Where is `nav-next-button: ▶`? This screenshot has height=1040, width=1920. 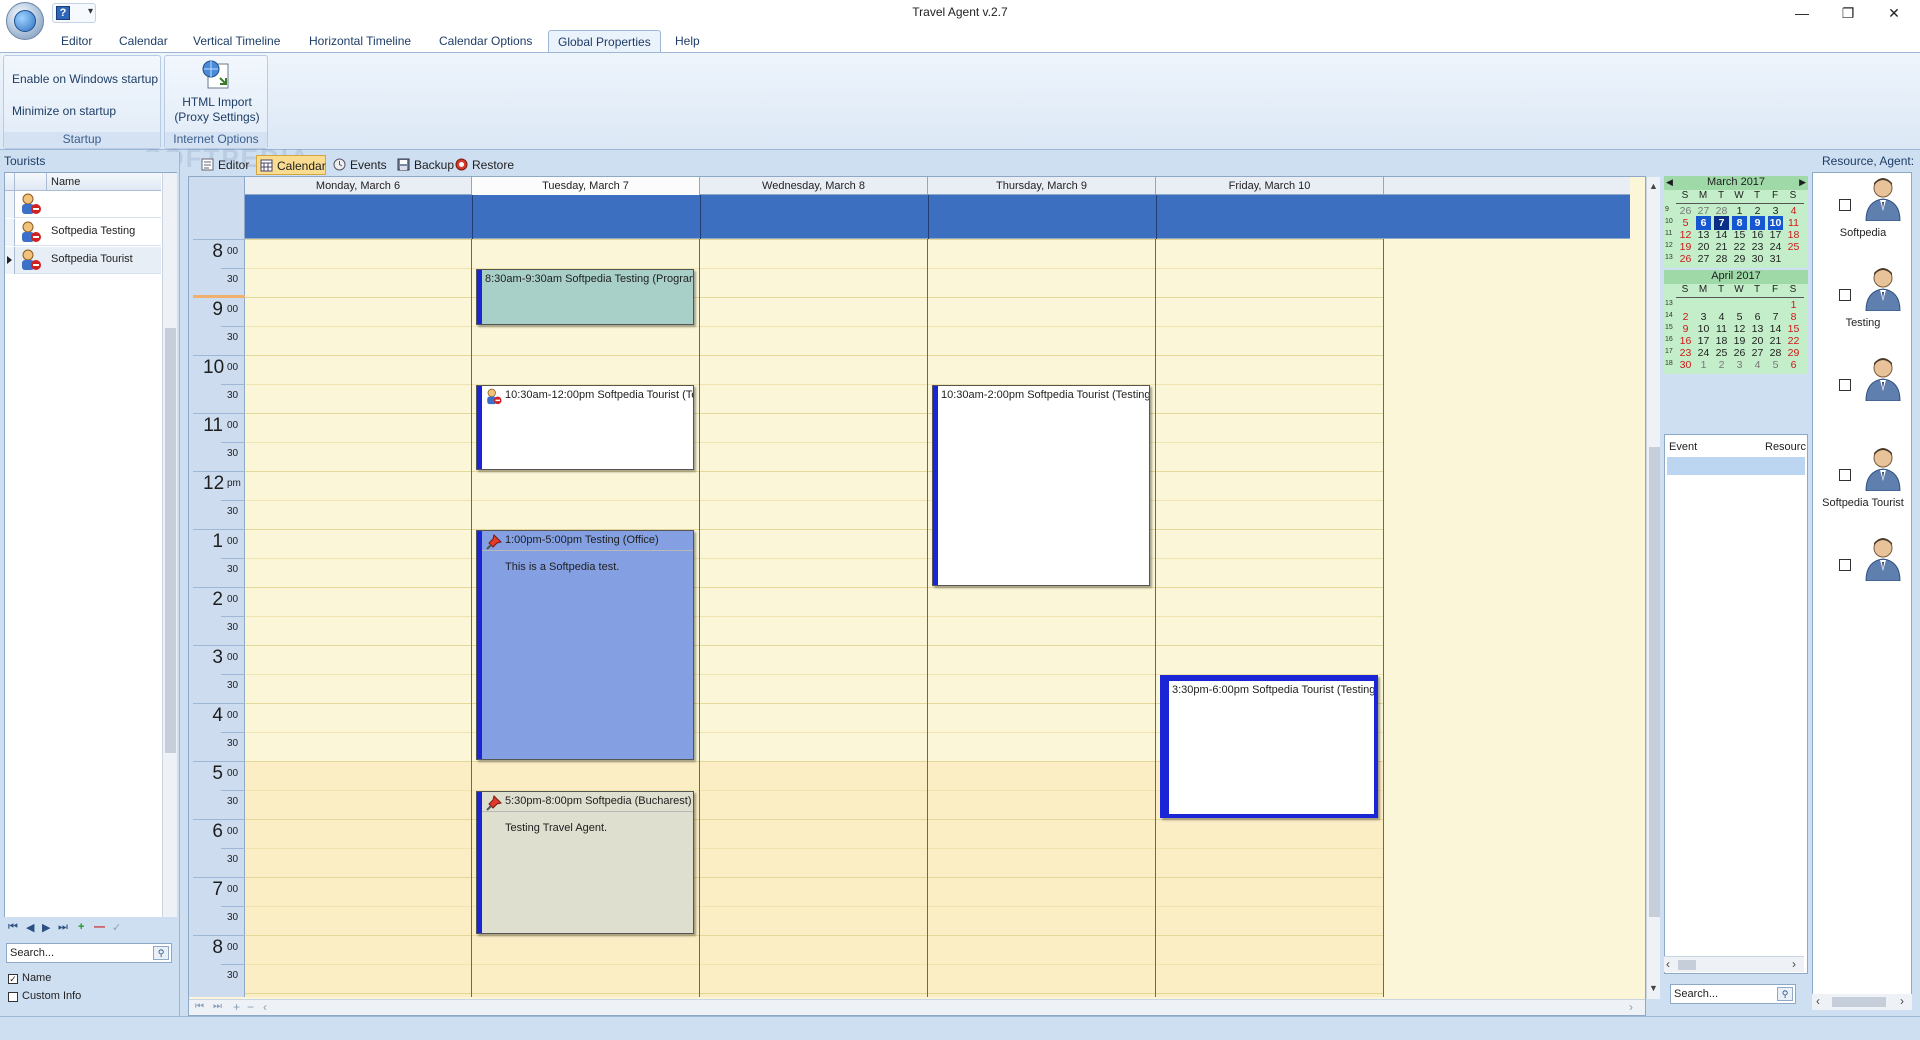
nav-next-button: ▶ is located at coordinates (46, 927).